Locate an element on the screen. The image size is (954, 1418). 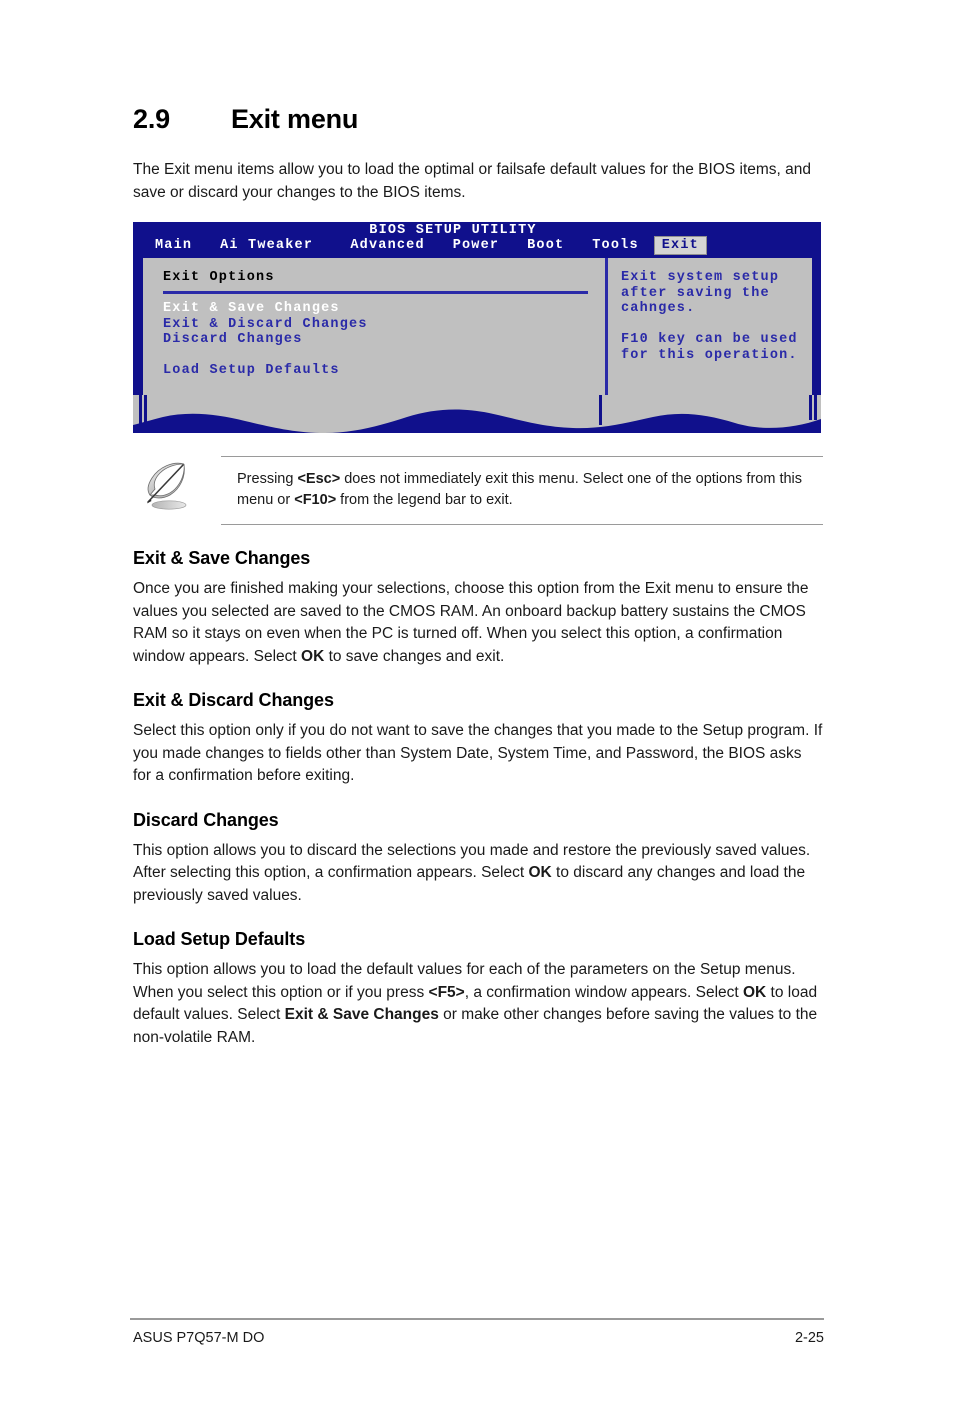
para-bold-f5: <F5> is located at coordinates (446, 992).